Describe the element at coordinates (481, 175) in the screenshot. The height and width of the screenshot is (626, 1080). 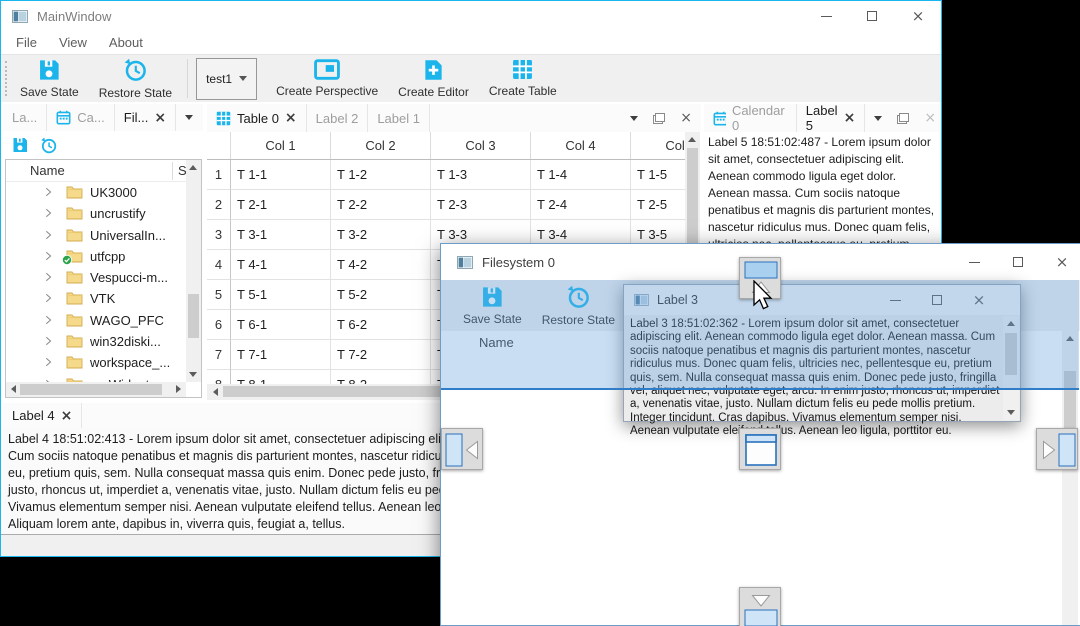
I see `table-cell: T 1-3` at that location.